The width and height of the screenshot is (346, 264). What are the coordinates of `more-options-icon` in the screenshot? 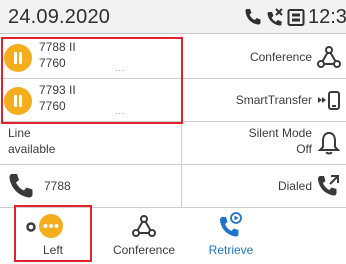 It's located at (51, 228).